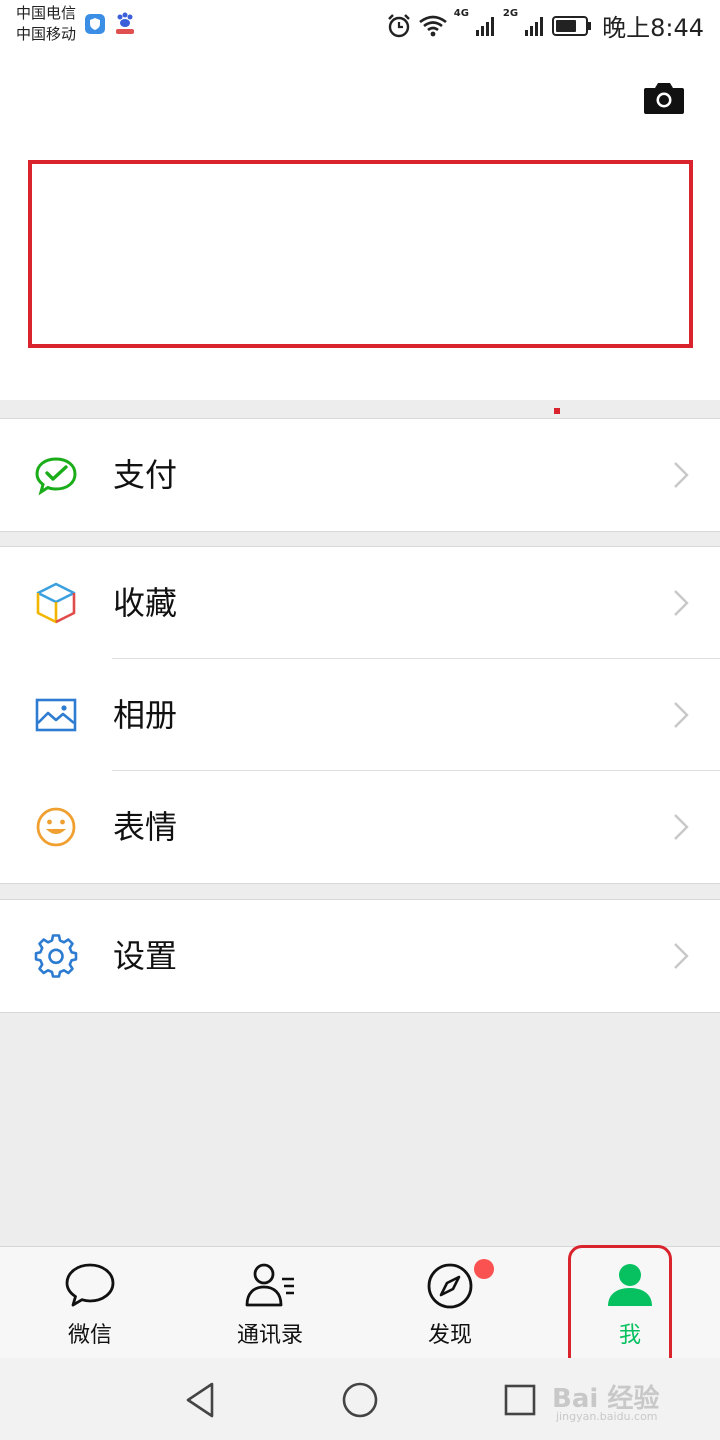 The width and height of the screenshot is (720, 1440). I want to click on carrier-1: 中国电信, so click(46, 13).